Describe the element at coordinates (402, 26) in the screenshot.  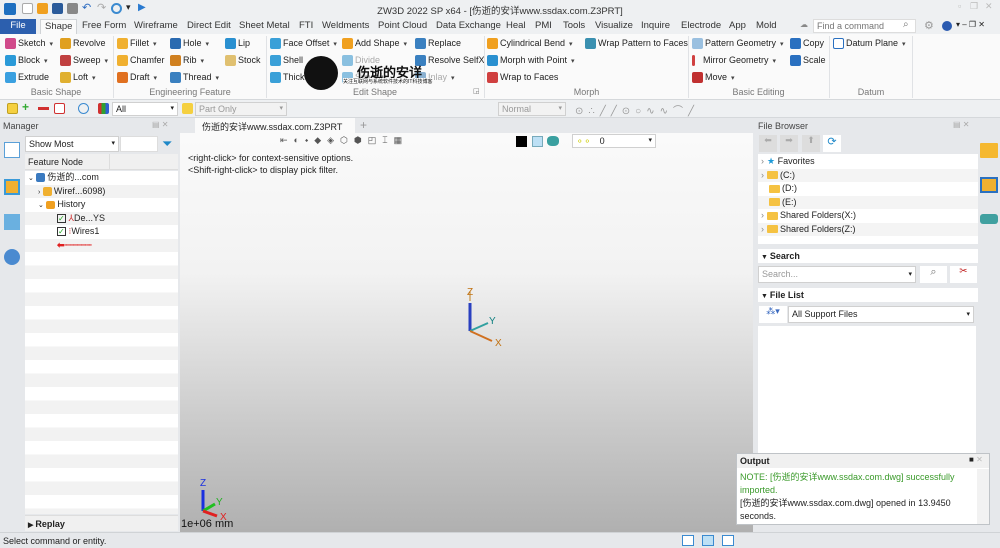
I see `tab-point-cloud: Point Cloud` at that location.